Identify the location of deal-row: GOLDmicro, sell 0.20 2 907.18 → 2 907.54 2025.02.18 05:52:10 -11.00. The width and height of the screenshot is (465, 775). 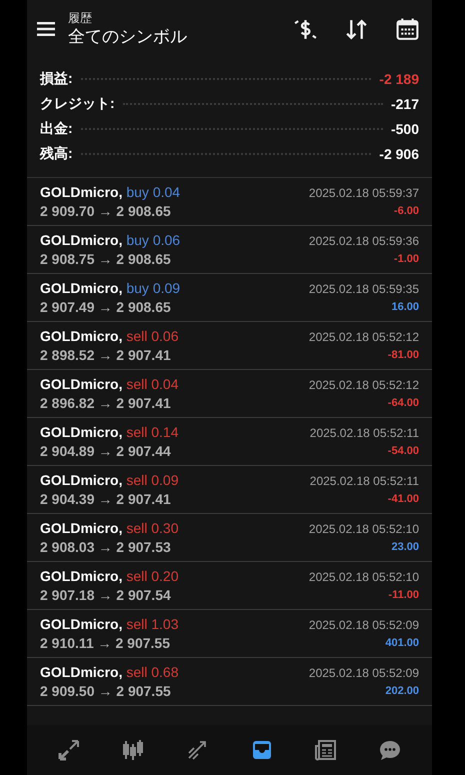
(229, 586).